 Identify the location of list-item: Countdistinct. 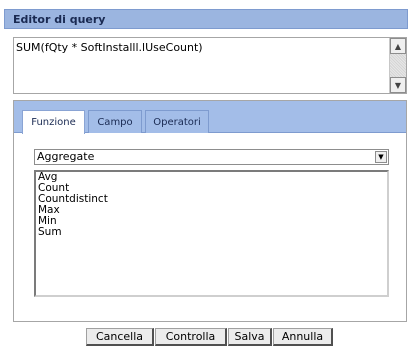
(211, 199).